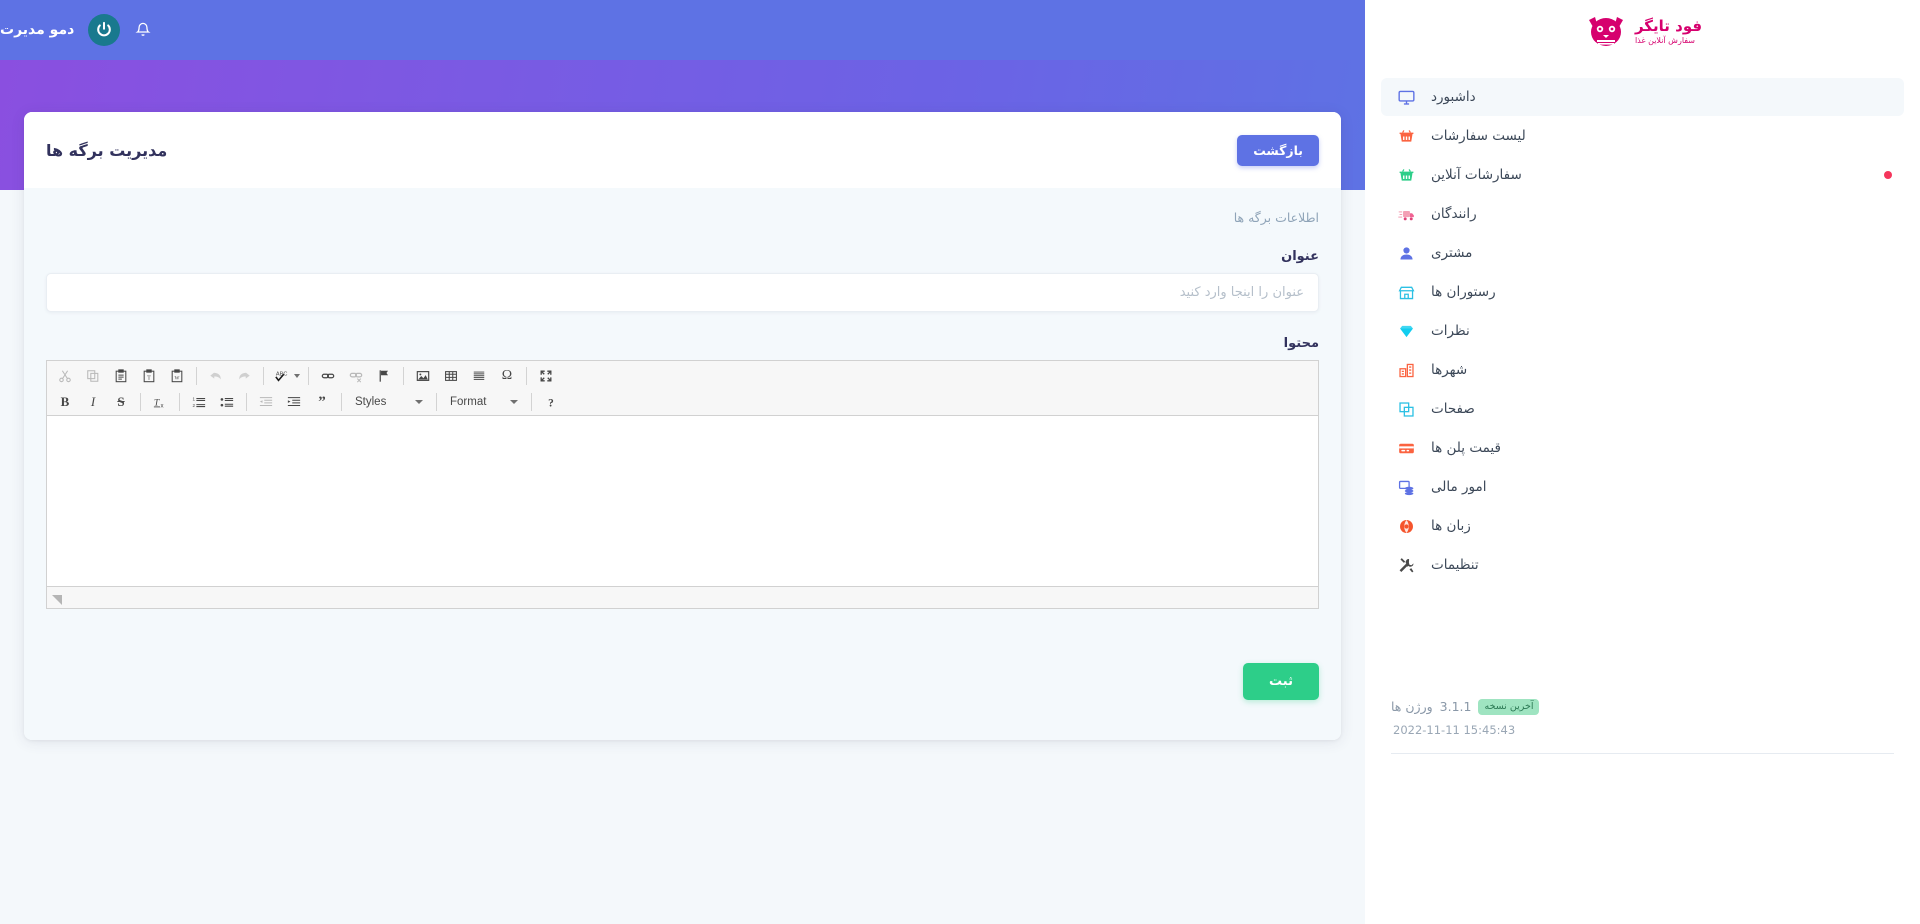 The image size is (1920, 924). I want to click on sidebar-item-label: شهرها, so click(1449, 370).